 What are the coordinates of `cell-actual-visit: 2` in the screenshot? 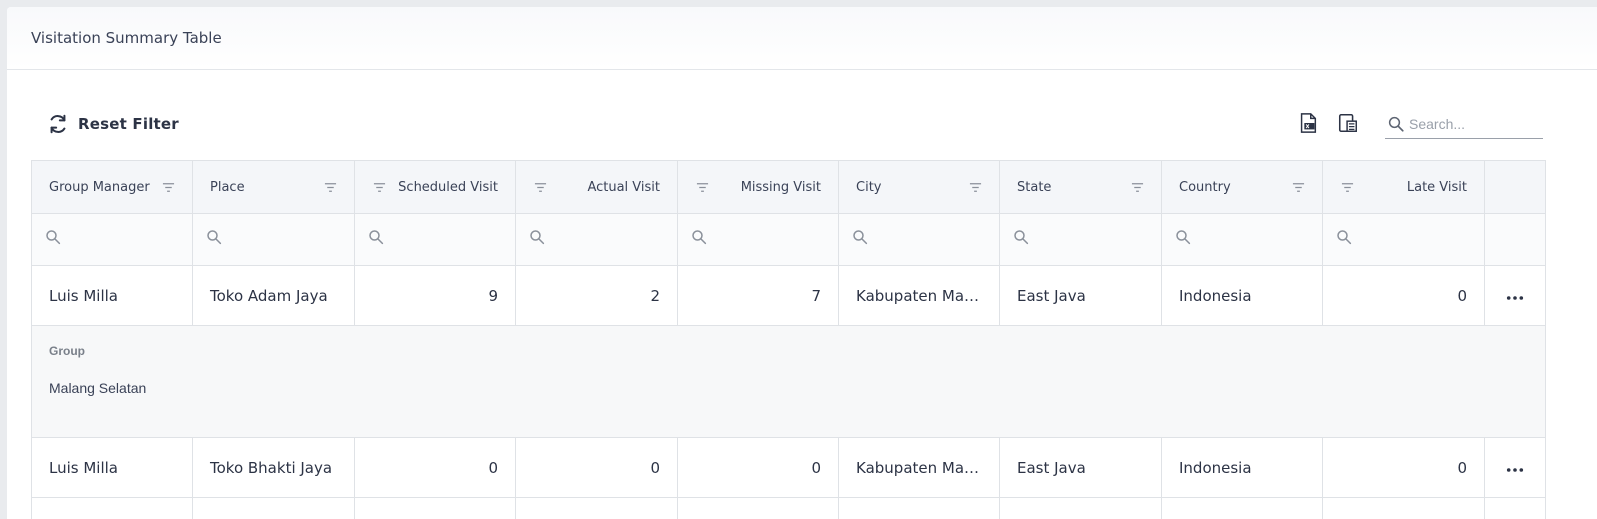 It's located at (596, 295).